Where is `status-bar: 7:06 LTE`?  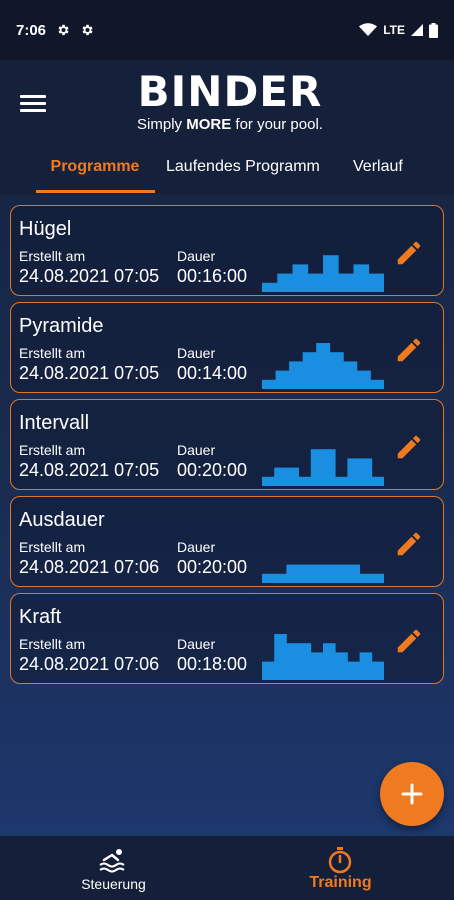
status-bar: 7:06 LTE is located at coordinates (227, 30).